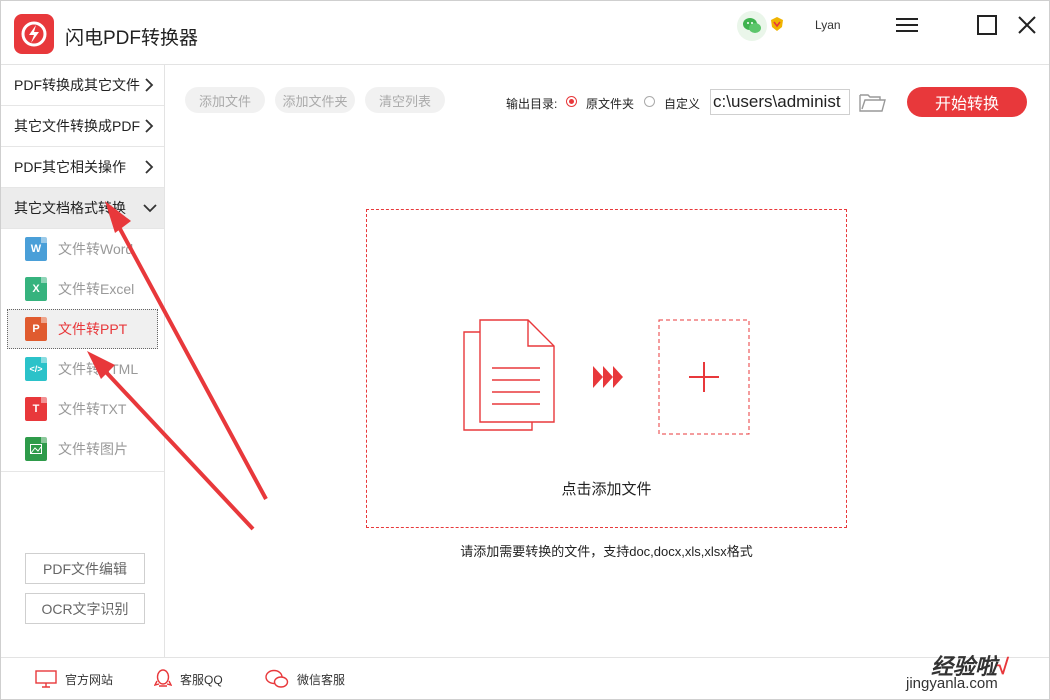 Image resolution: width=1050 pixels, height=700 pixels. Describe the element at coordinates (509, 375) in the screenshot. I see `document-icon` at that location.